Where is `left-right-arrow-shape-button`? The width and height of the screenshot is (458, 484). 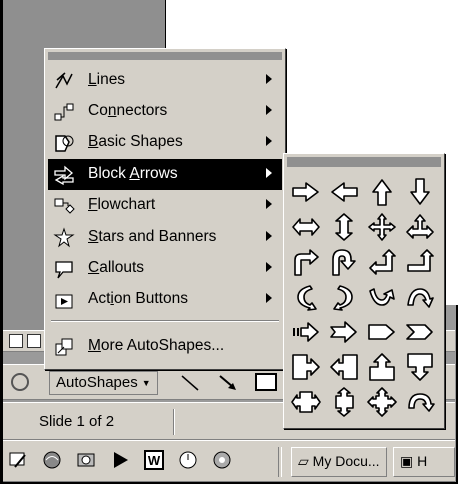 left-right-arrow-shape-button is located at coordinates (306, 227).